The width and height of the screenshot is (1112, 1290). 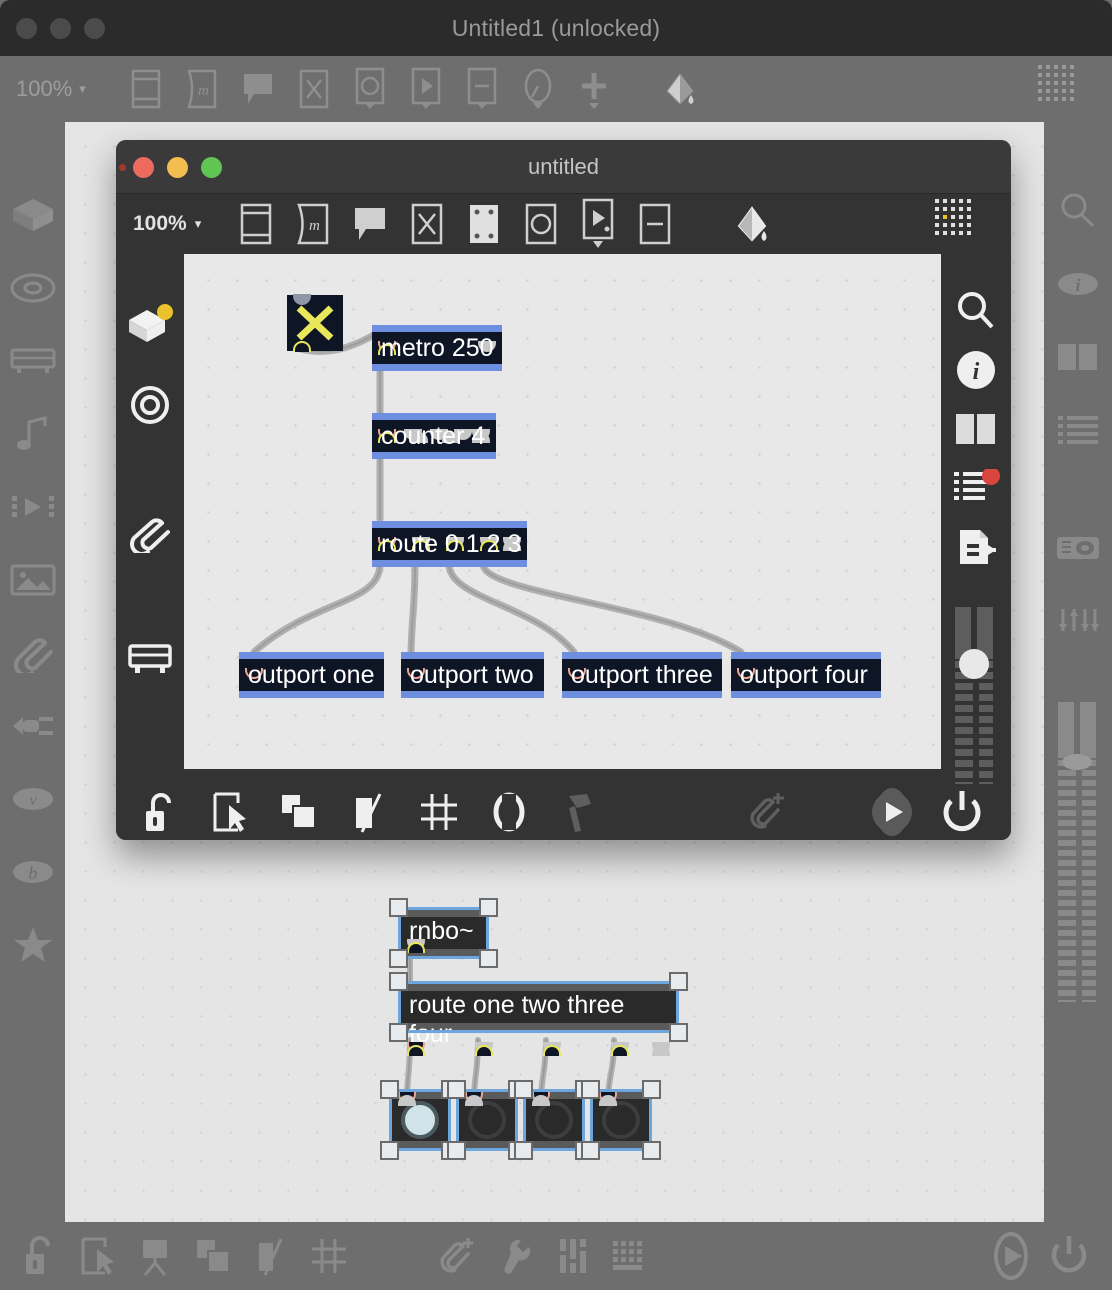 I want to click on object-metro: metro 250, so click(x=437, y=348).